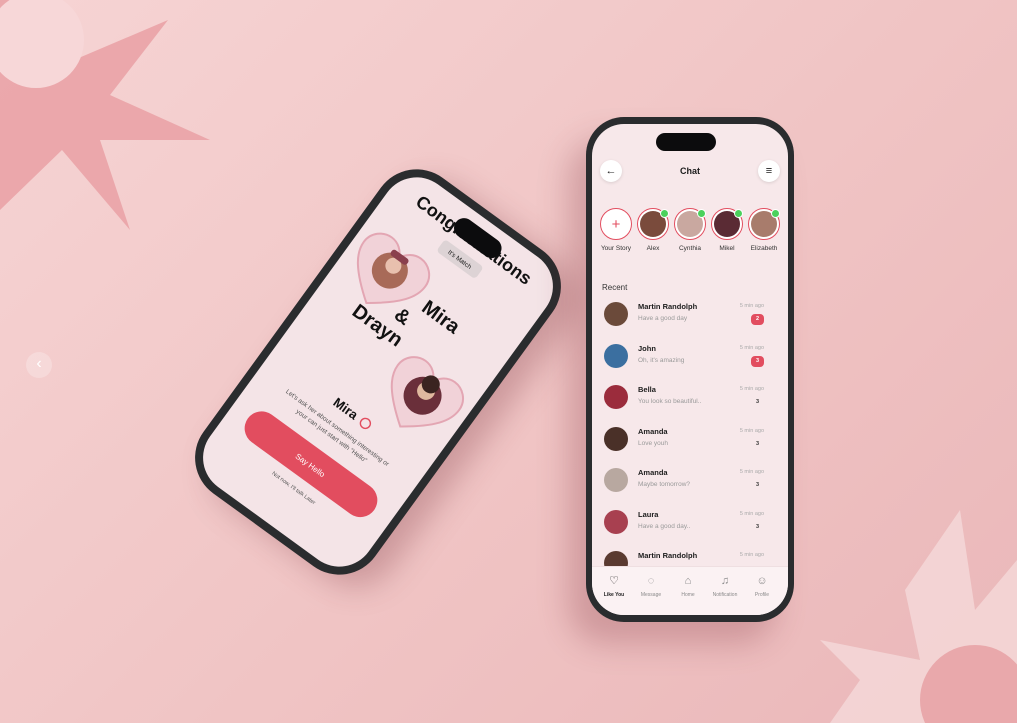 The height and width of the screenshot is (723, 1017). I want to click on menu-button: ≡, so click(769, 171).